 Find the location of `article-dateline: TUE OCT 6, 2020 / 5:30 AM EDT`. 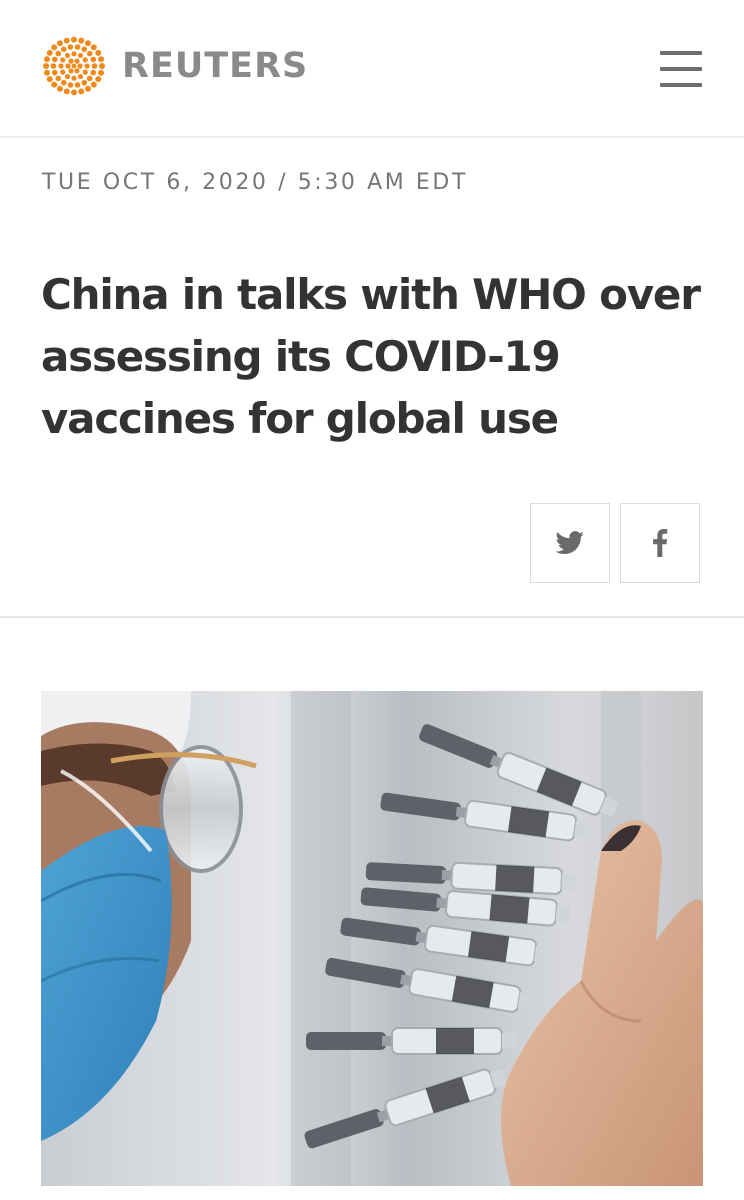

article-dateline: TUE OCT 6, 2020 / 5:30 AM EDT is located at coordinates (255, 182).